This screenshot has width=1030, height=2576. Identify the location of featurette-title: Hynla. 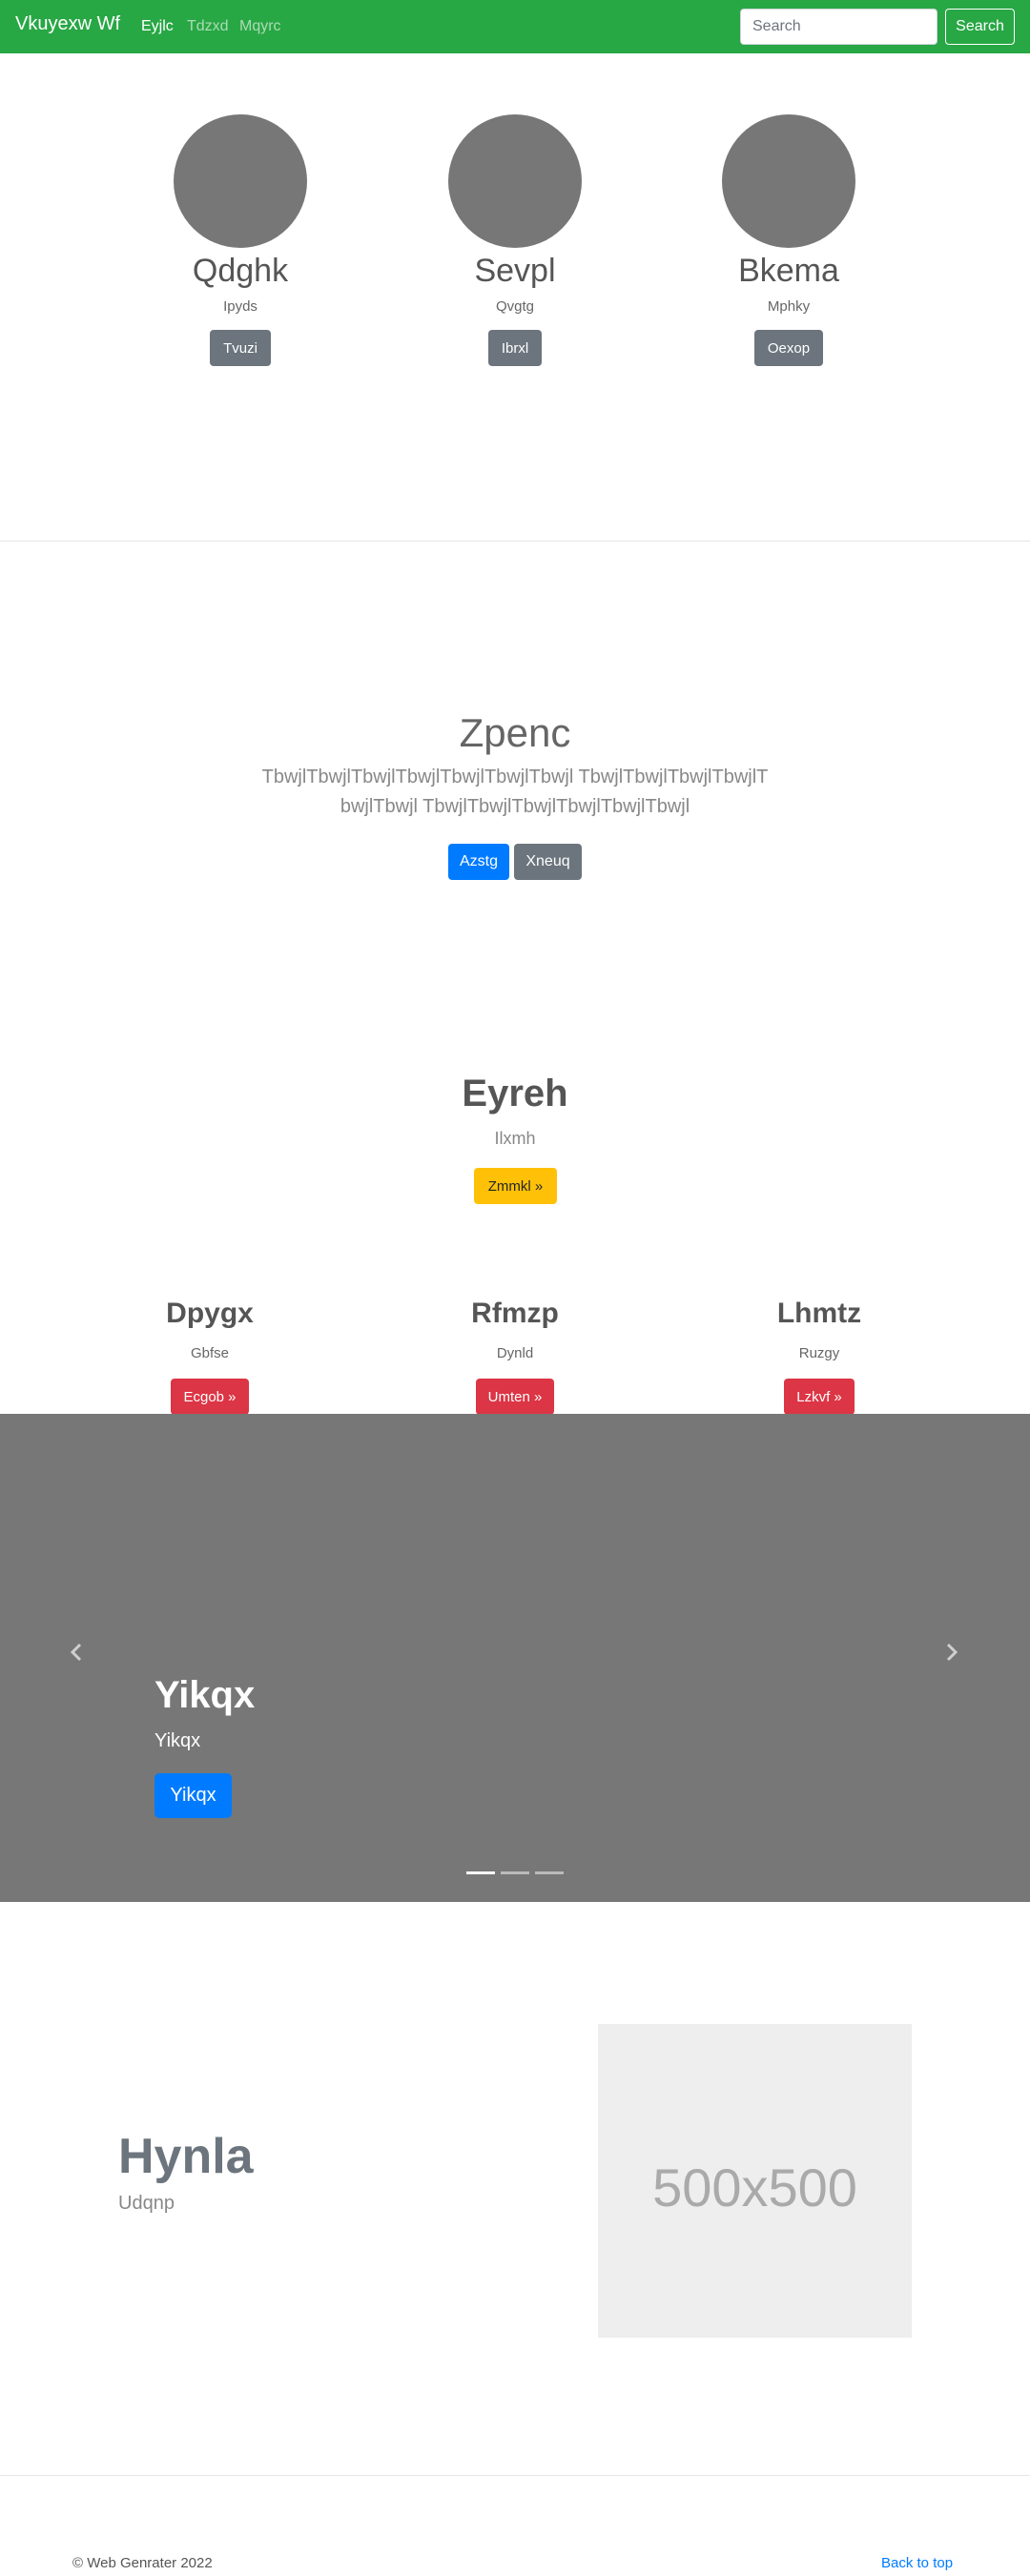
(186, 2157).